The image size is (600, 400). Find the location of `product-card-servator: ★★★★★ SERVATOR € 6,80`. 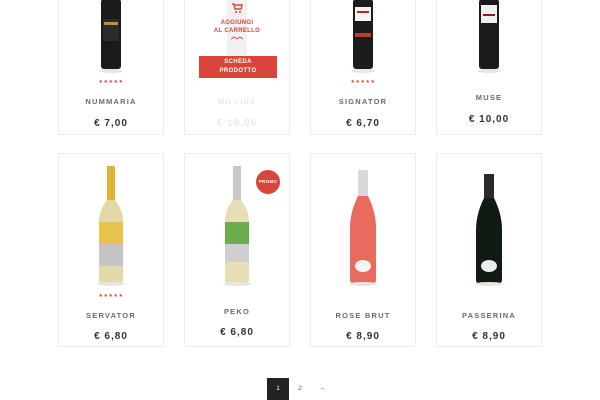

product-card-servator: ★★★★★ SERVATOR € 6,80 is located at coordinates (111, 250).